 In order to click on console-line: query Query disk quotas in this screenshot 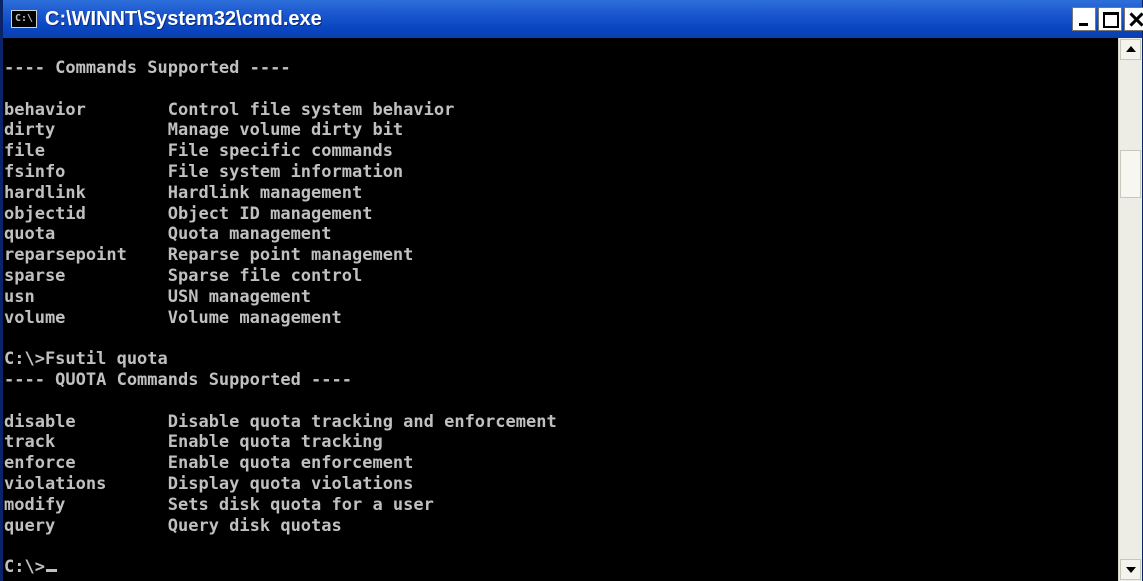, I will do `click(173, 525)`.